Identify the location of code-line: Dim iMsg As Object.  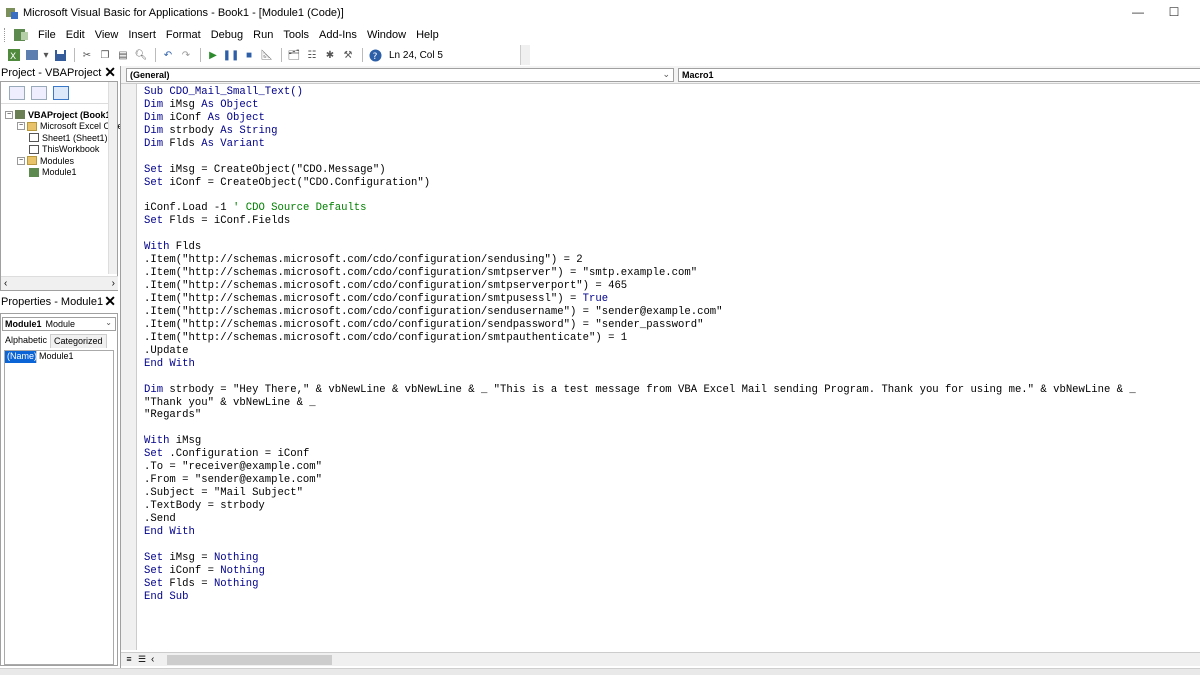
(640, 105).